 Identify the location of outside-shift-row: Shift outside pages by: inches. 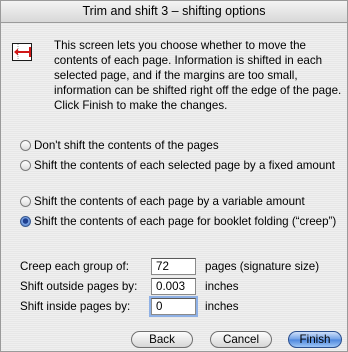
(181, 287).